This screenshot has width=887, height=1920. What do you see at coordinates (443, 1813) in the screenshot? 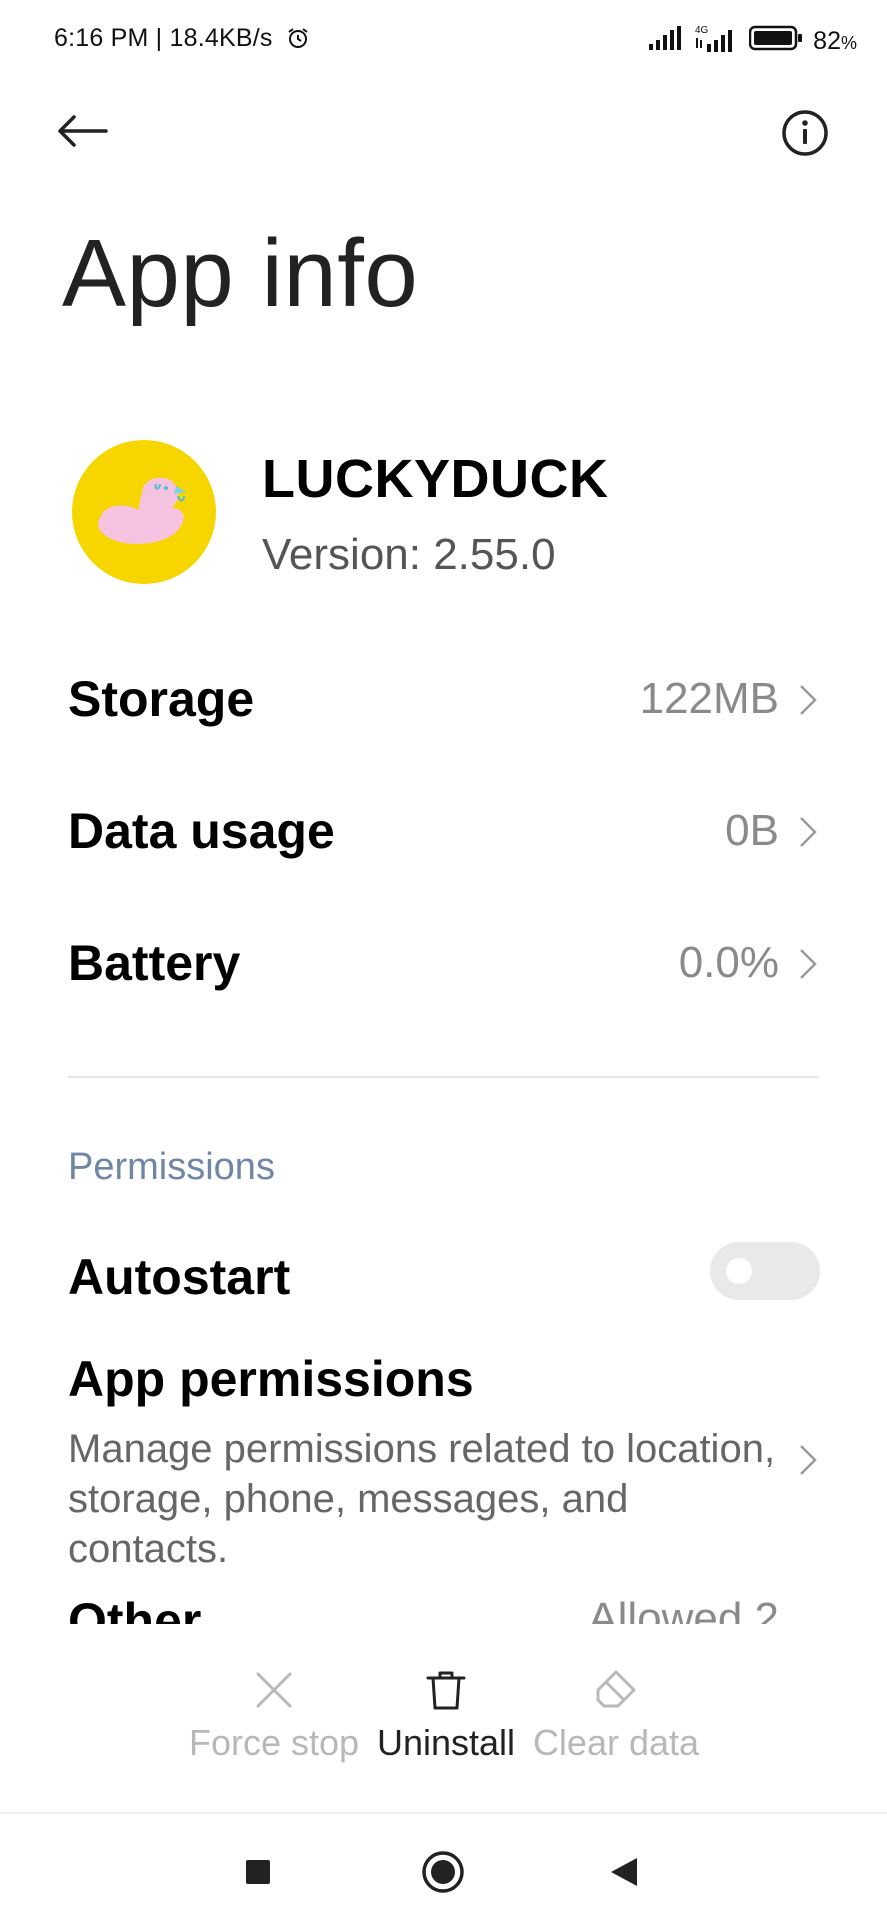
I see `nav-divider` at bounding box center [443, 1813].